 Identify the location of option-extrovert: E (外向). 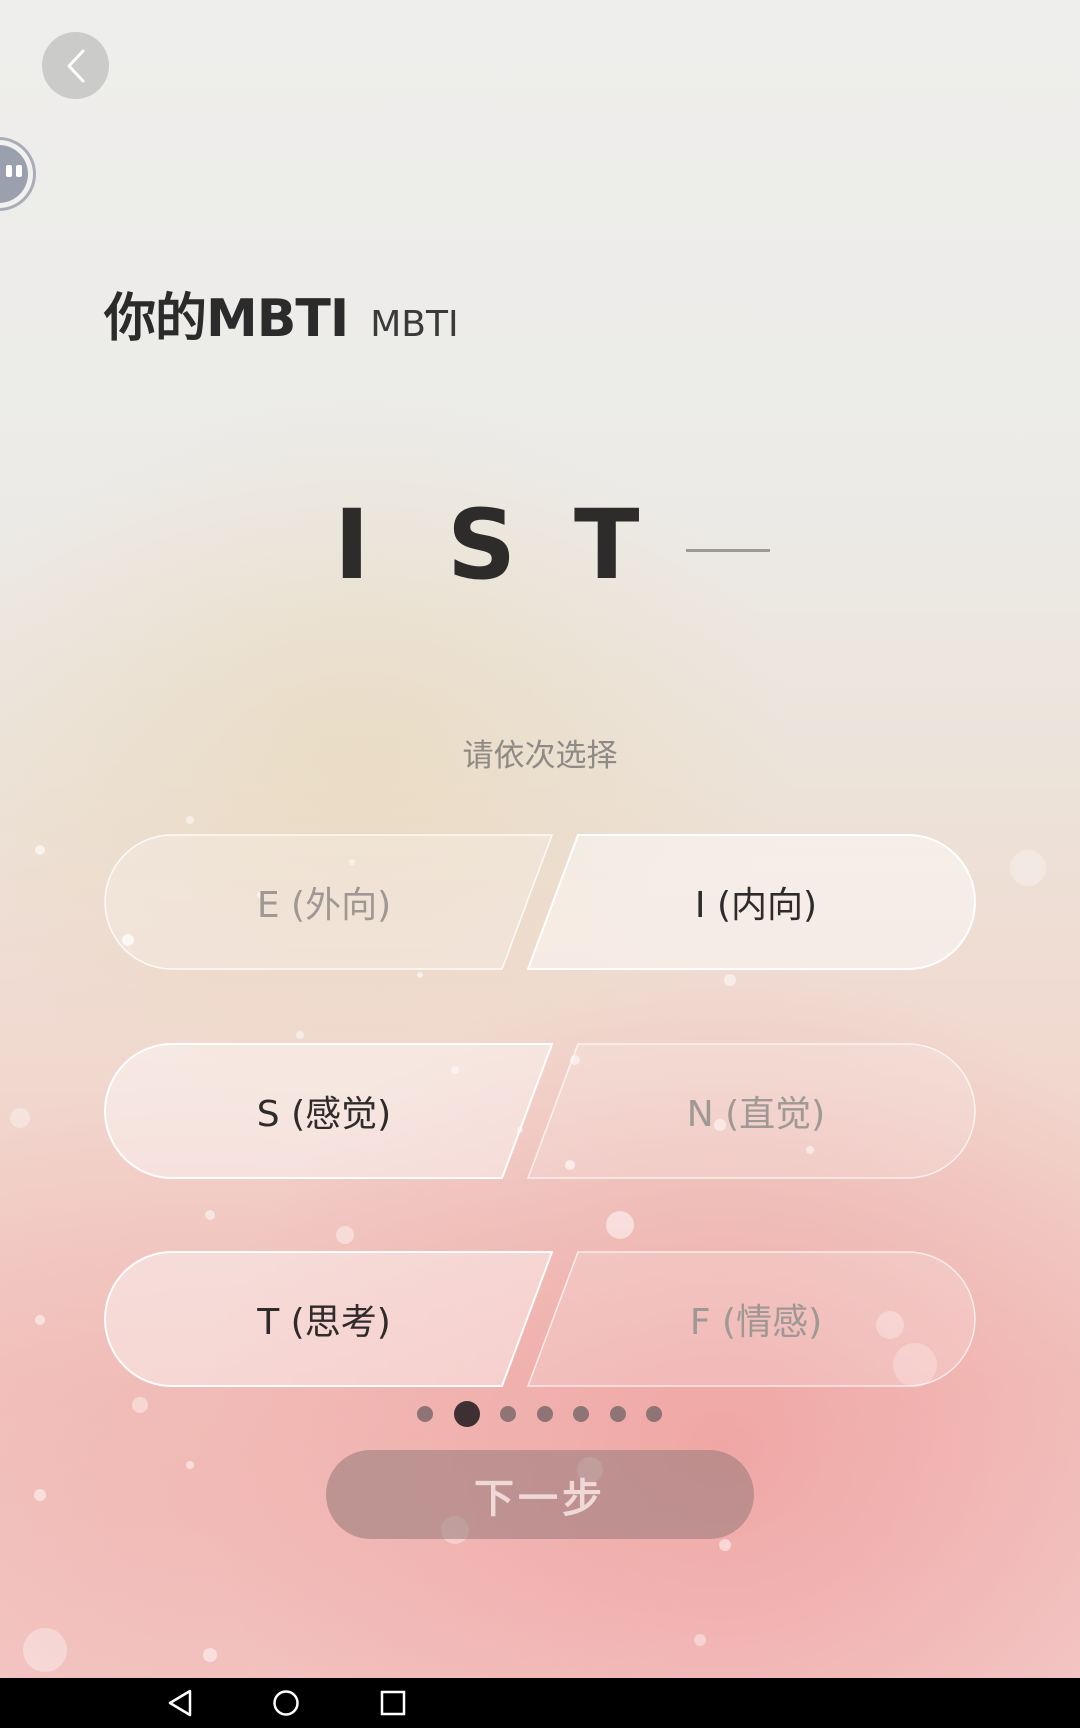
(324, 902).